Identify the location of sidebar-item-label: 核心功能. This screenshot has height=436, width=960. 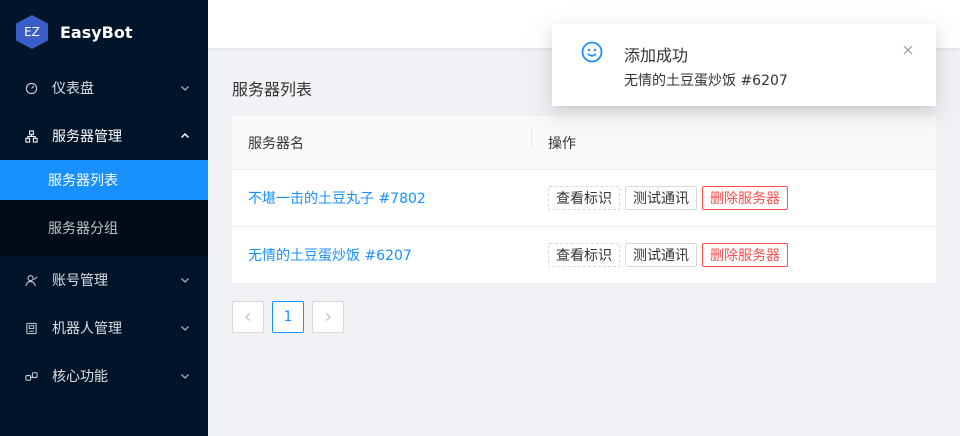
(80, 377).